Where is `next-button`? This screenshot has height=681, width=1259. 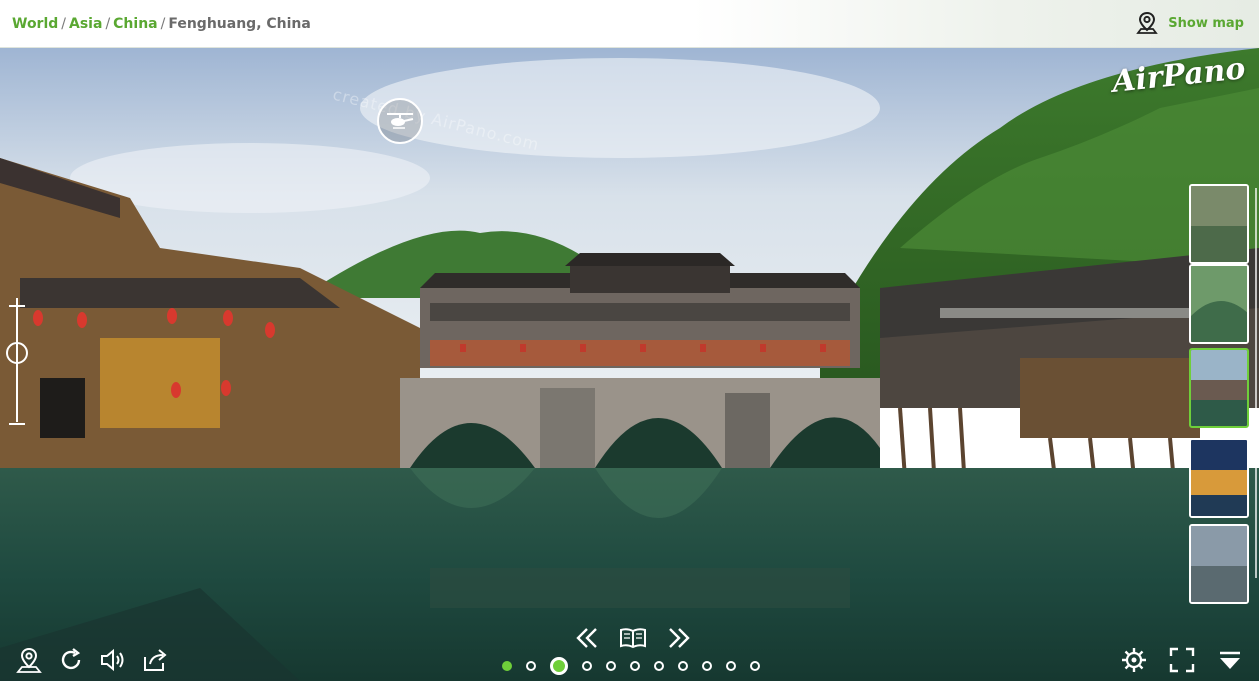 next-button is located at coordinates (679, 638).